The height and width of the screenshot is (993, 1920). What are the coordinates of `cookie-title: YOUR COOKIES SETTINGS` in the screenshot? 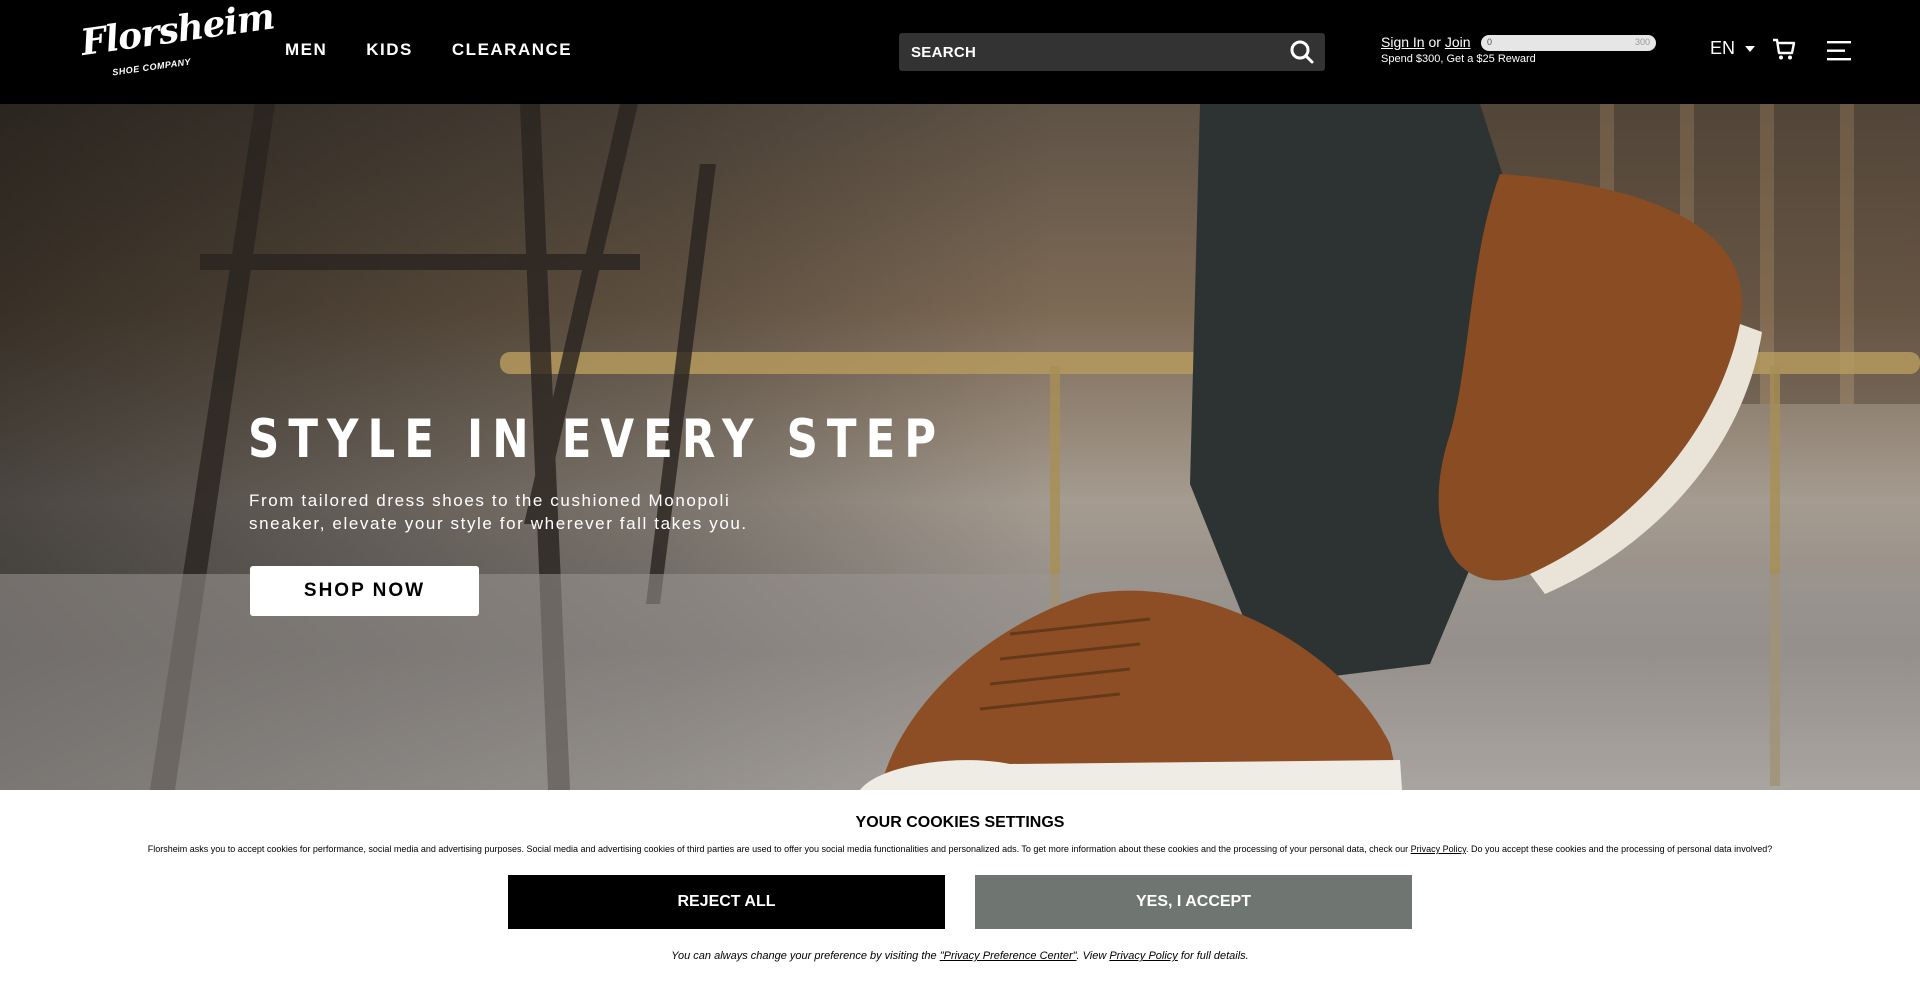 It's located at (960, 822).